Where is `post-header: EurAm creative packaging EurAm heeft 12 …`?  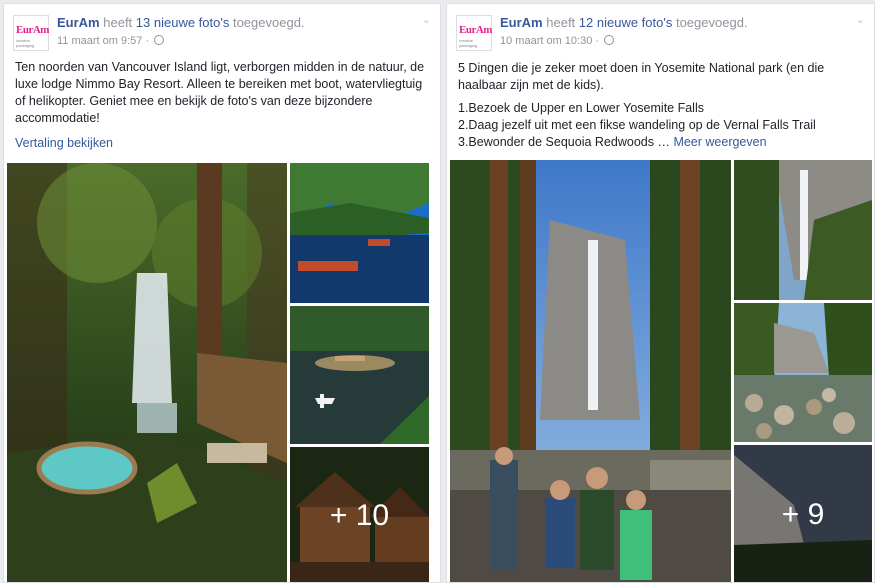 post-header: EurAm creative packaging EurAm heeft 12 … is located at coordinates (660, 35).